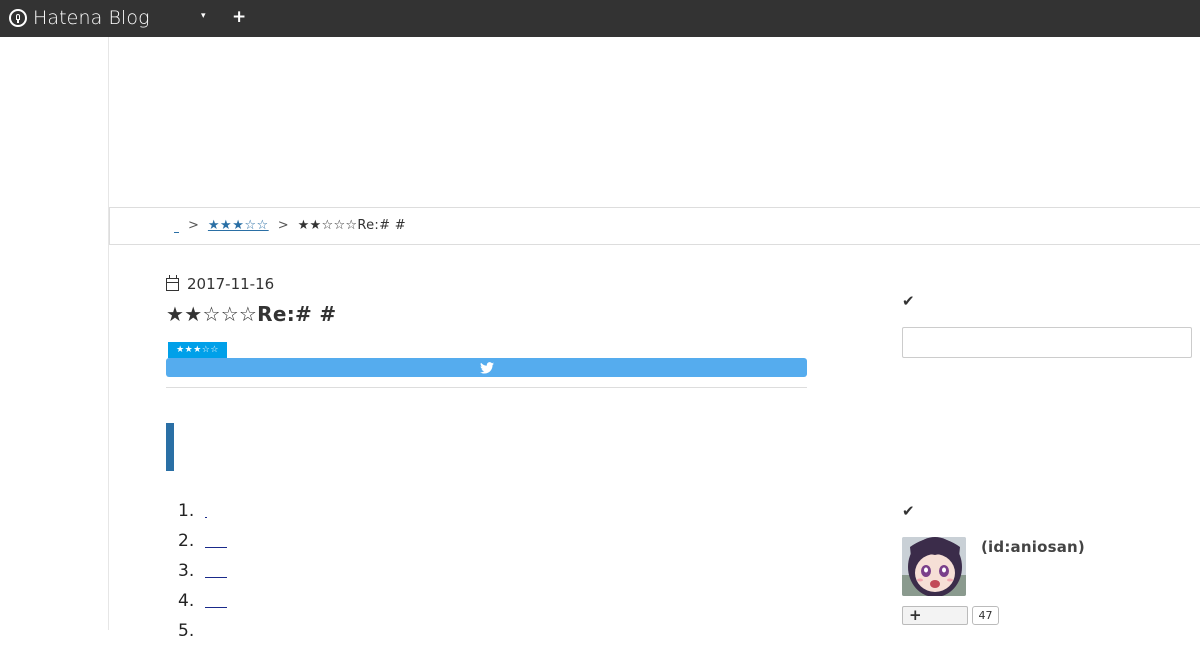  Describe the element at coordinates (172, 282) in the screenshot. I see `calendar-icon` at that location.